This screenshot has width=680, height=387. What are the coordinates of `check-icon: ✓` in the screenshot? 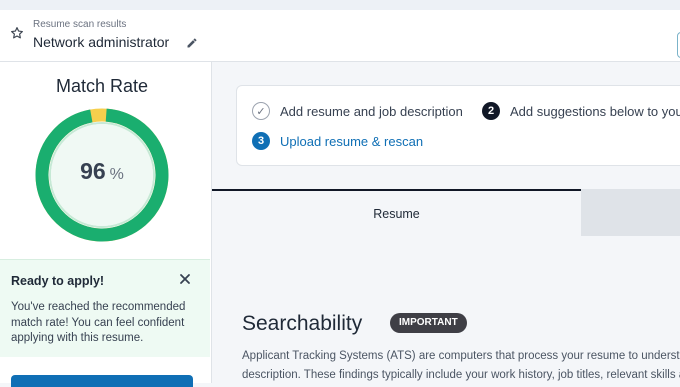 It's located at (261, 111).